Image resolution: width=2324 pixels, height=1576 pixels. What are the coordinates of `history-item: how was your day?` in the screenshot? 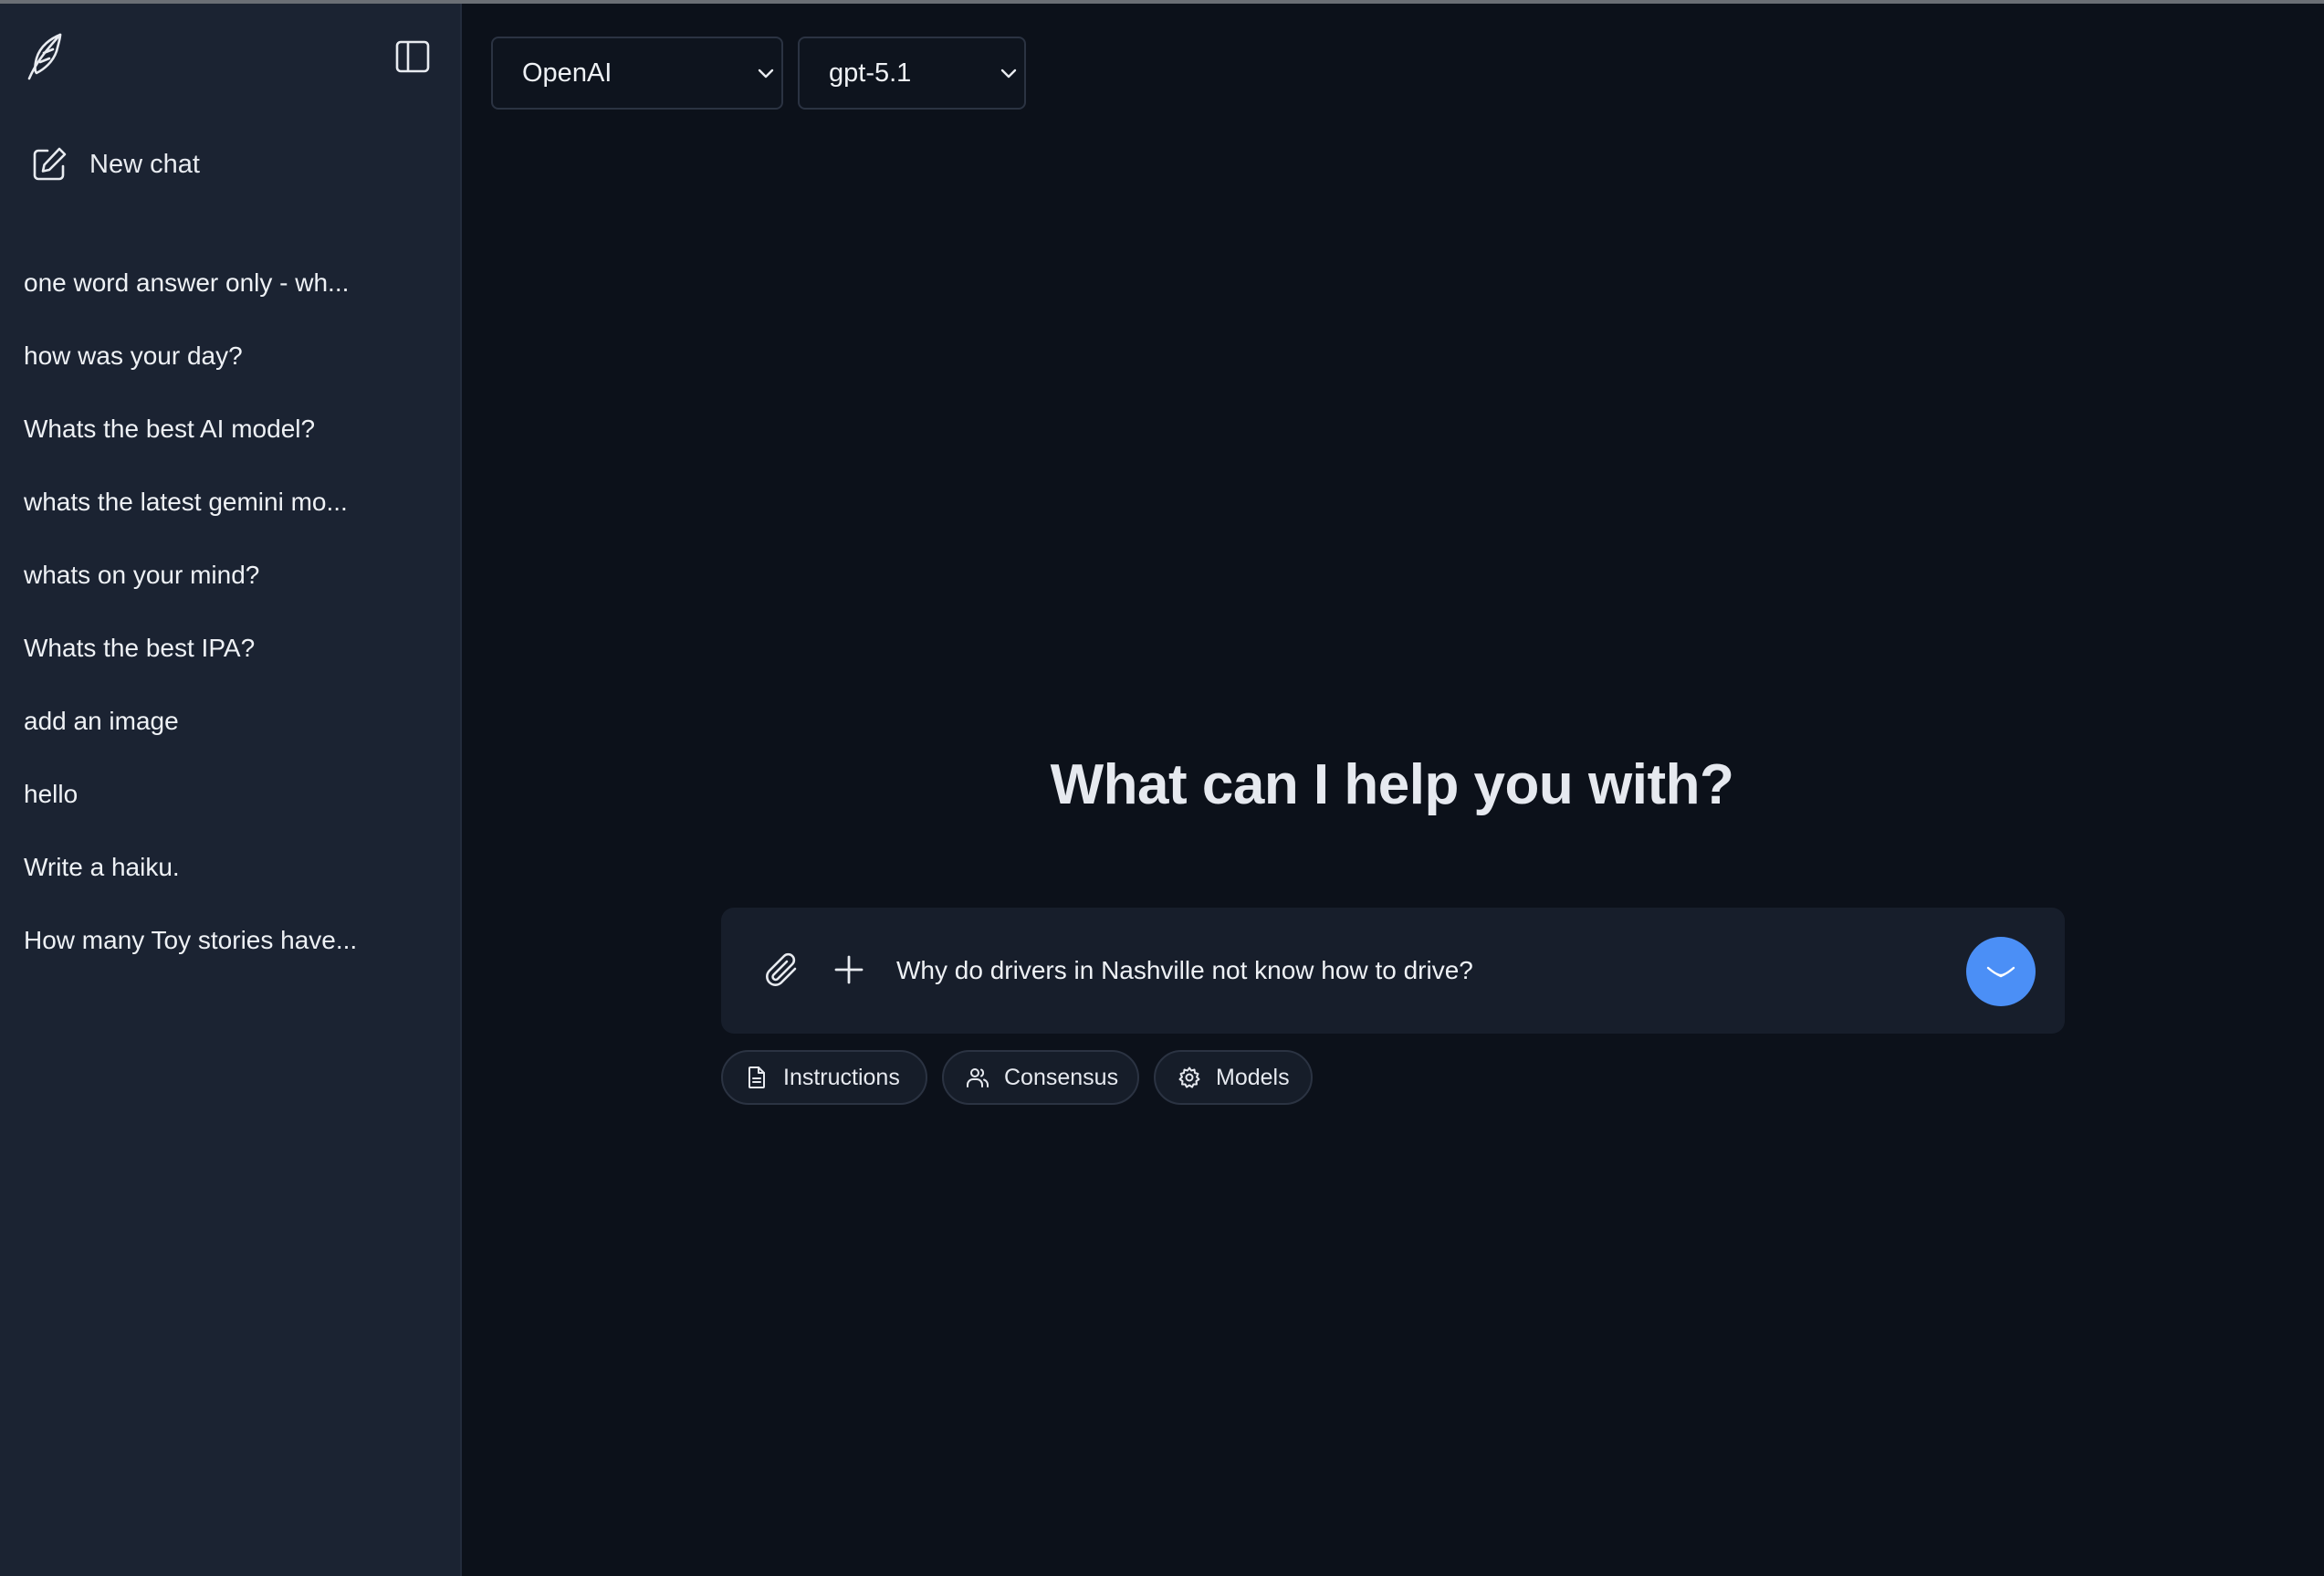 It's located at (231, 356).